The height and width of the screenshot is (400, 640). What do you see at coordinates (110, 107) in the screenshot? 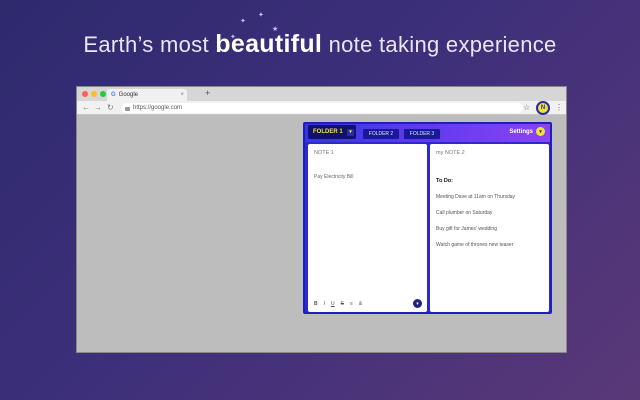
I see `reload-button: ↻` at bounding box center [110, 107].